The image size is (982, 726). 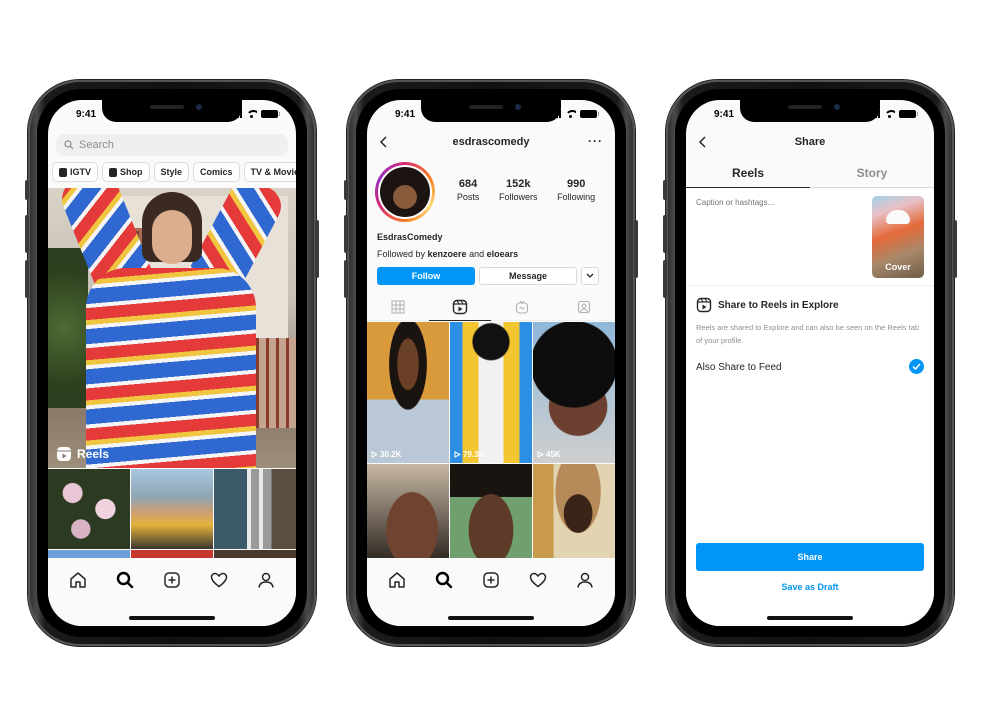 I want to click on also-share-to-feed-checkbox, so click(x=916, y=366).